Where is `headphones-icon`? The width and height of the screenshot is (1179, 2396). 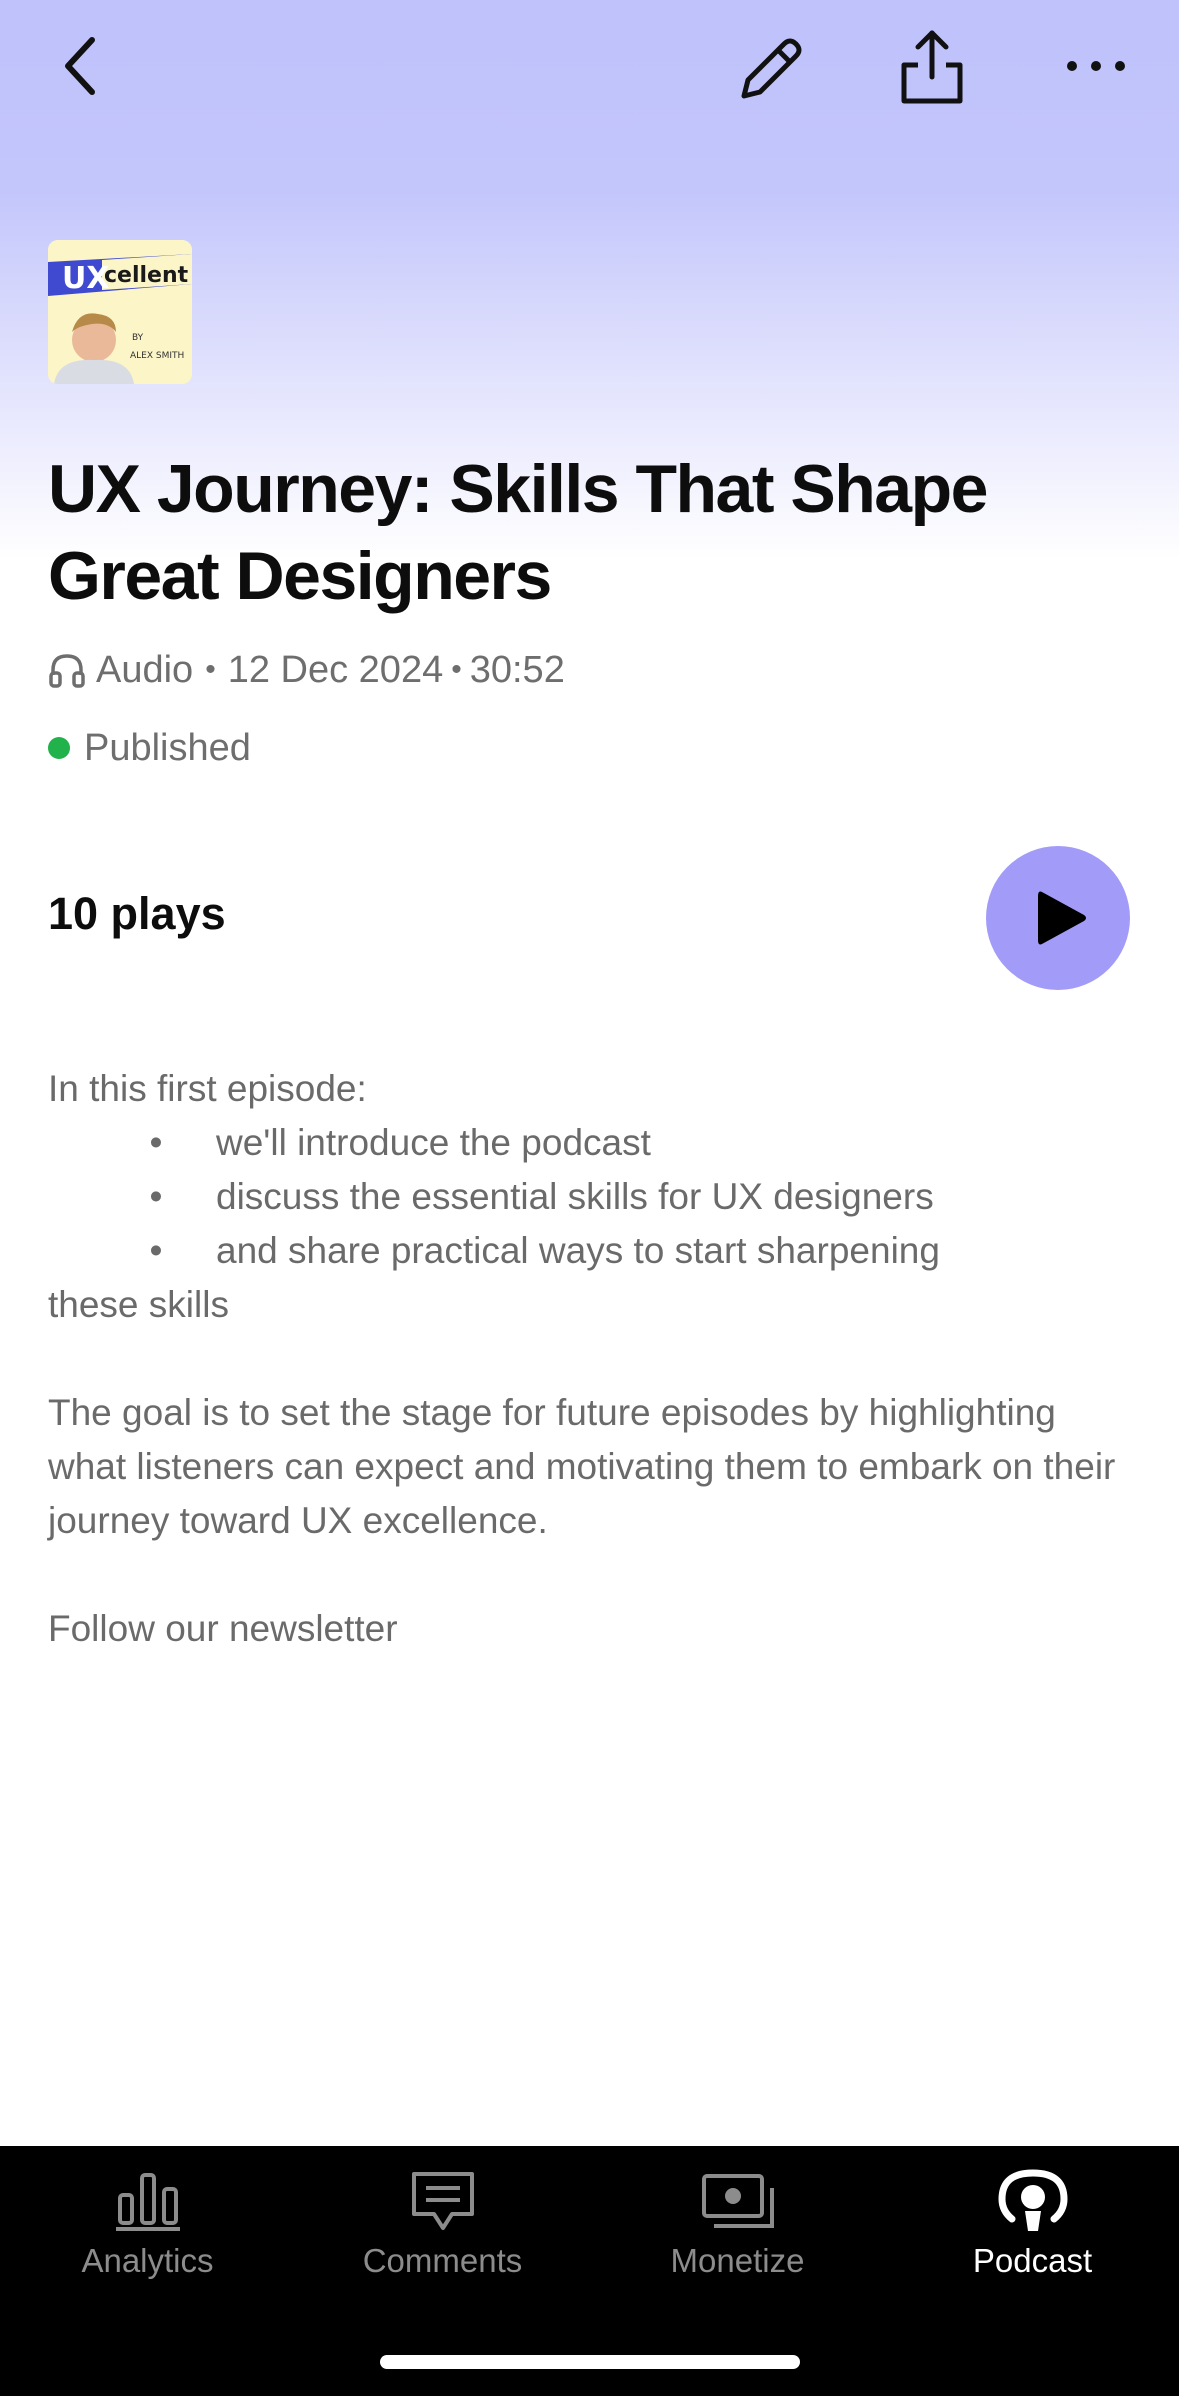
headphones-icon is located at coordinates (67, 671).